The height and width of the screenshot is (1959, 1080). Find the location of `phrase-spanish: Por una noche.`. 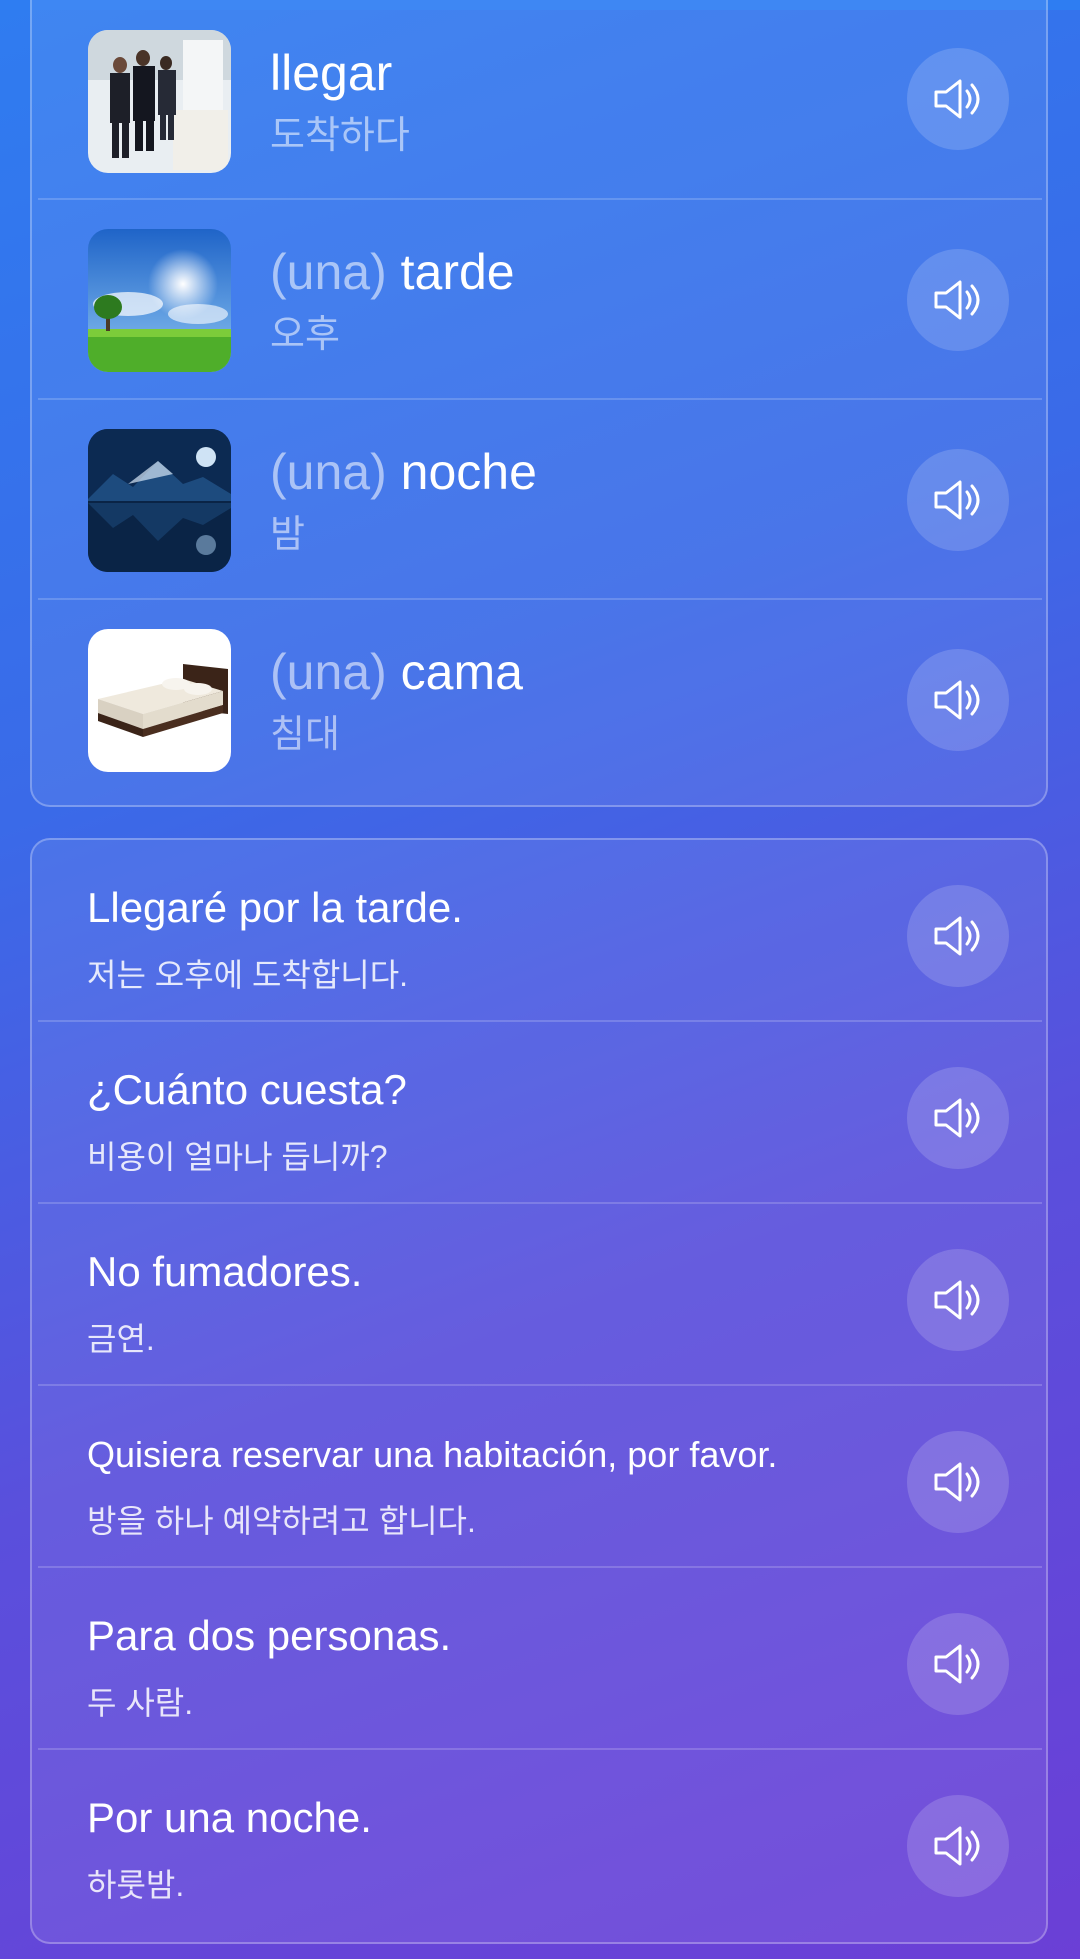

phrase-spanish: Por una noche. is located at coordinates (229, 1817).